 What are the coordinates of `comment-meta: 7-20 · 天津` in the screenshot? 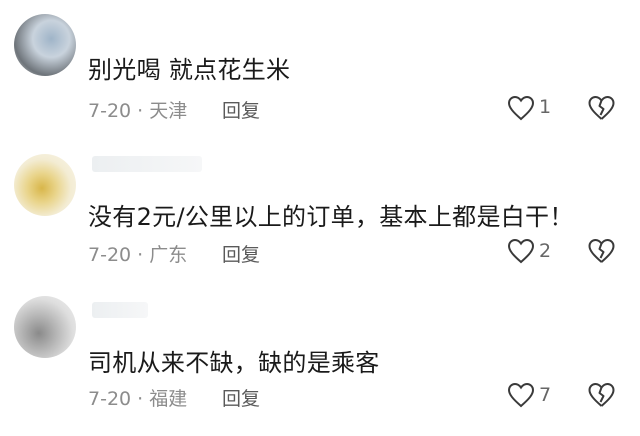 It's located at (137, 109).